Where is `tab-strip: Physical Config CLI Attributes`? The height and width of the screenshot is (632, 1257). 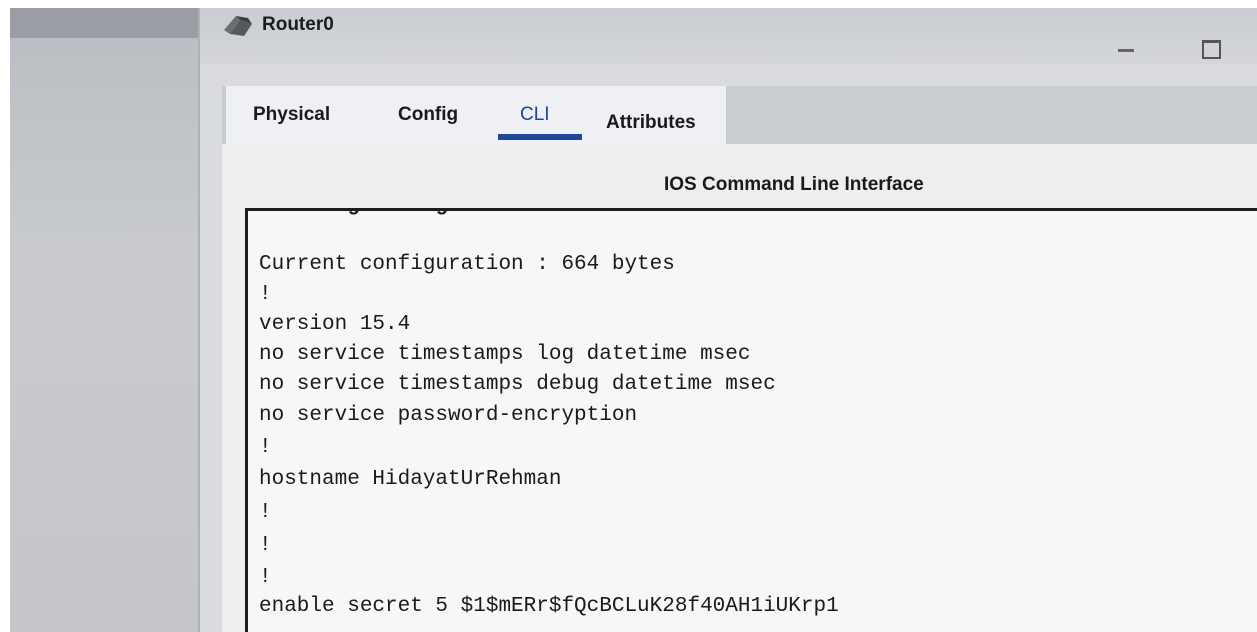 tab-strip: Physical Config CLI Attributes is located at coordinates (476, 115).